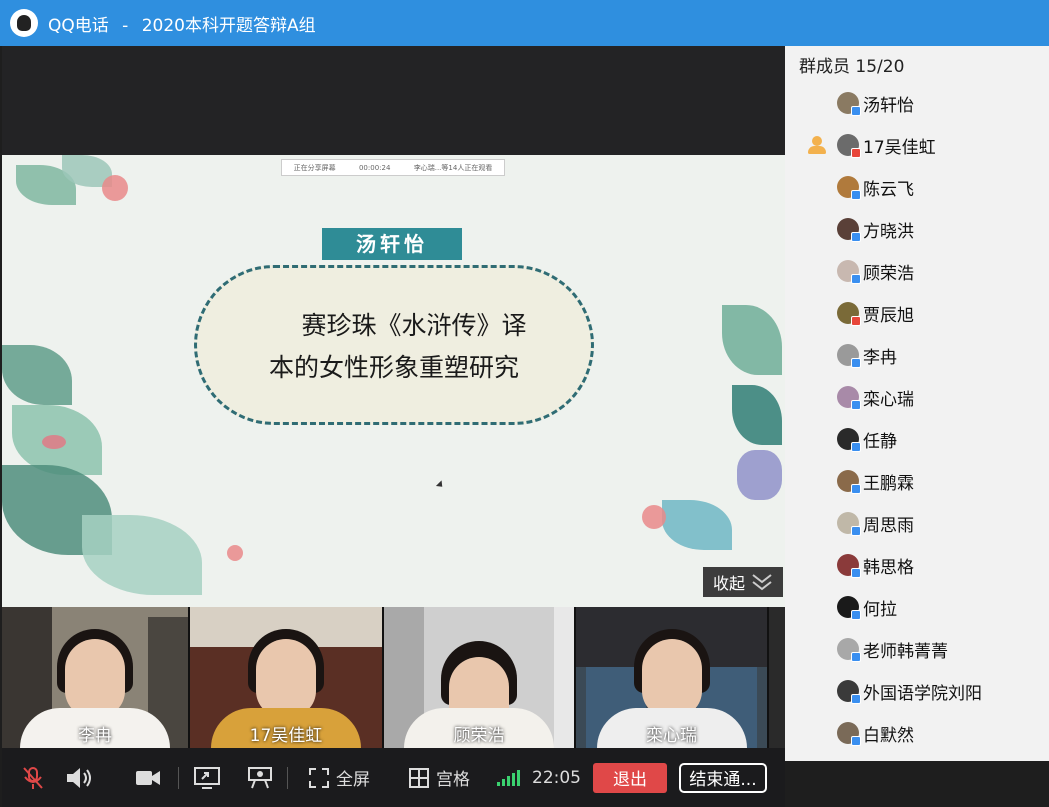 The height and width of the screenshot is (807, 1049). I want to click on video-tile: 17吴佳虹, so click(286, 677).